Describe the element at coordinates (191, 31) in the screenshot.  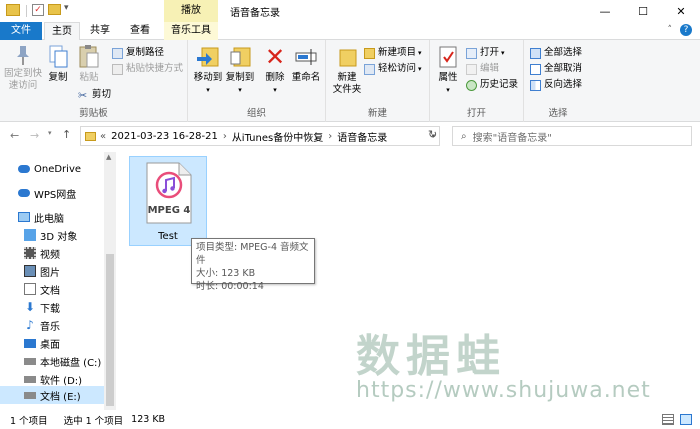
I see `tab-music-tools: 音乐工具` at that location.